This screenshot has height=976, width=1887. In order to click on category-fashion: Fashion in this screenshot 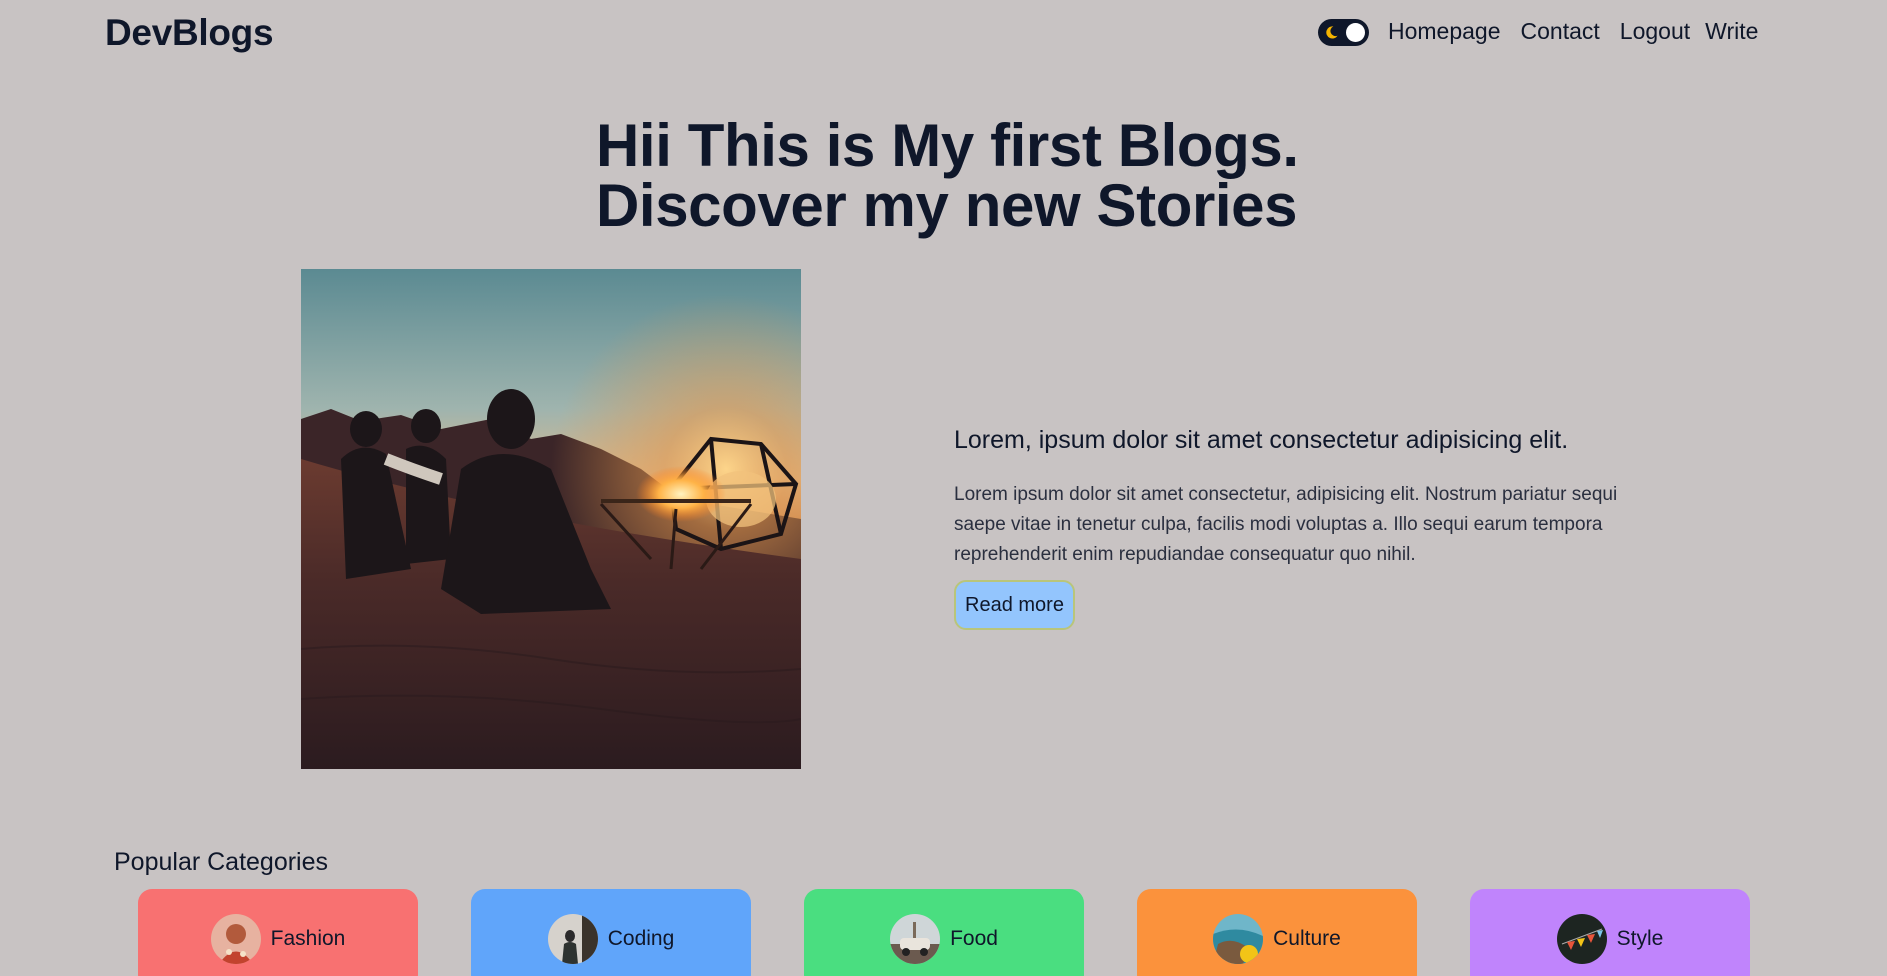, I will do `click(278, 932)`.